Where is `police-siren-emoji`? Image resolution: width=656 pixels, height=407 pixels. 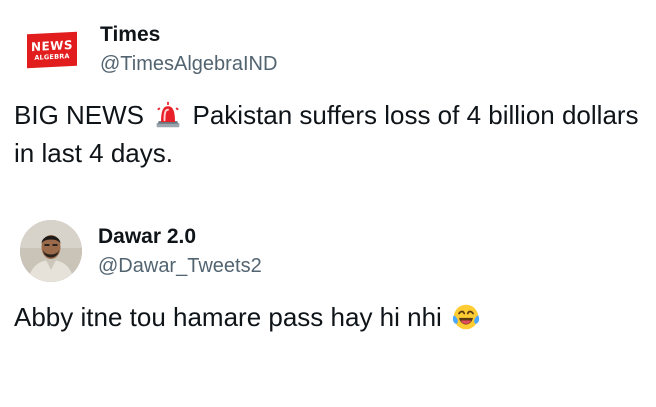 police-siren-emoji is located at coordinates (168, 114).